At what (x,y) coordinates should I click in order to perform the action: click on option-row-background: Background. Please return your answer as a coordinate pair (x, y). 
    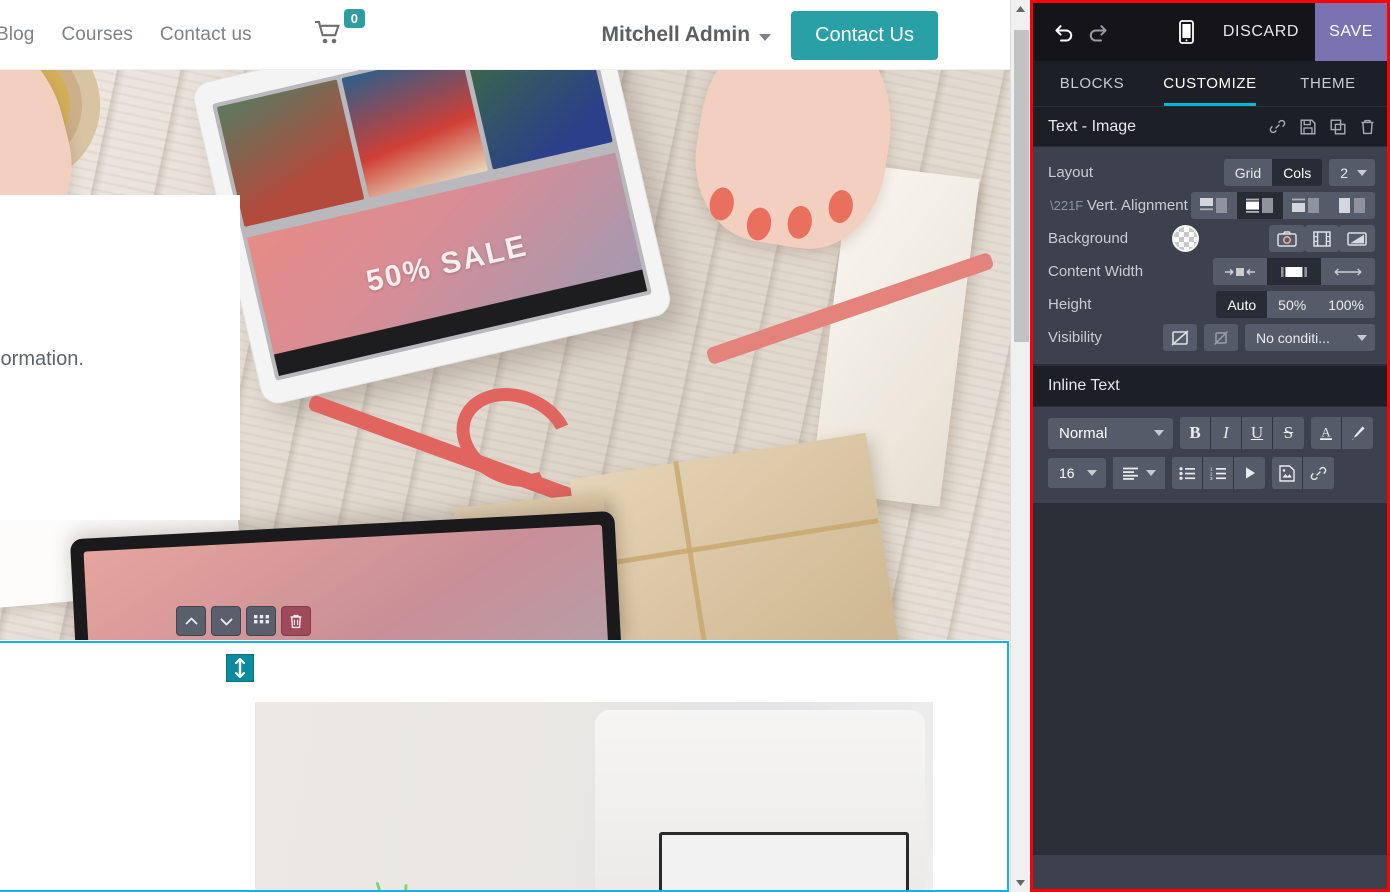
    Looking at the image, I should click on (1210, 238).